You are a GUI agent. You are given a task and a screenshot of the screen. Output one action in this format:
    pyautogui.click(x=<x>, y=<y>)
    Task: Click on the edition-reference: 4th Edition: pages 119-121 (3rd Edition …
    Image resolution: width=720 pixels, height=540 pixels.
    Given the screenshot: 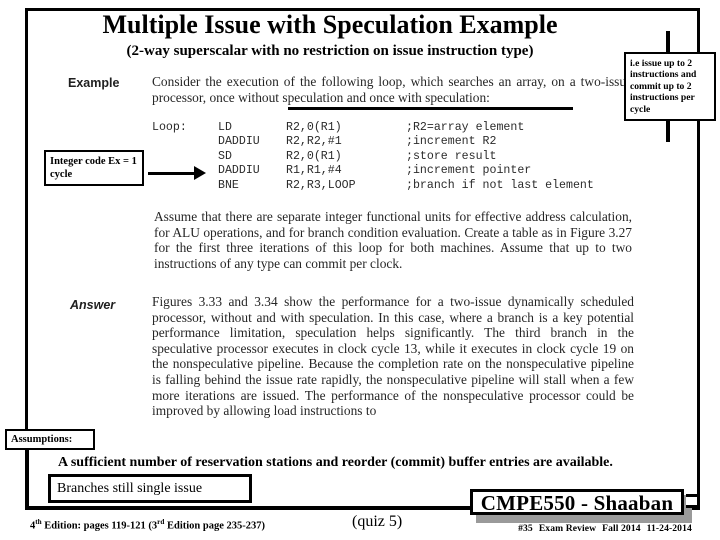 What is the action you would take?
    pyautogui.click(x=147, y=524)
    